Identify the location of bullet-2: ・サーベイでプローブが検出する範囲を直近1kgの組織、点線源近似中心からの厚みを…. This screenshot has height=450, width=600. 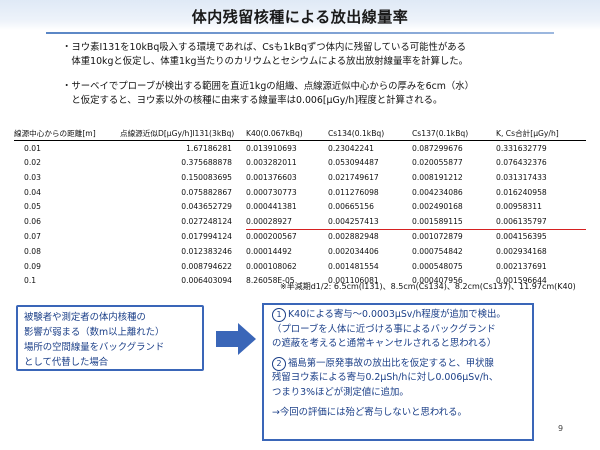
(312, 94).